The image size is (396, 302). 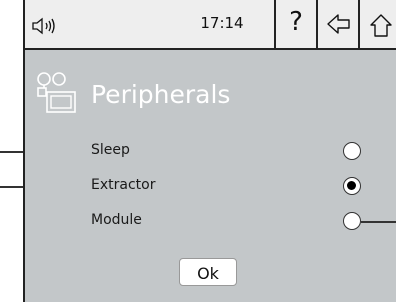 I want to click on radio-extractor, so click(x=352, y=186).